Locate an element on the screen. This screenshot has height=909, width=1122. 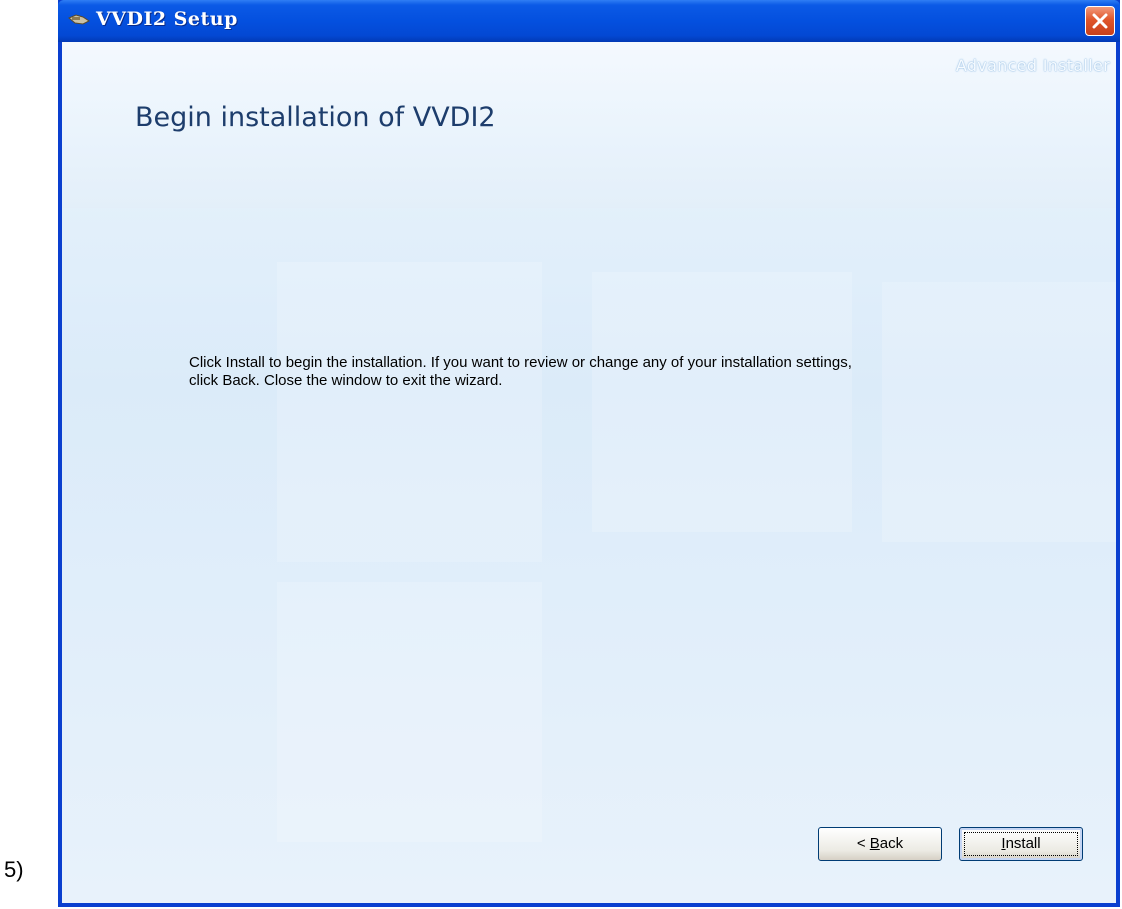
window-title: VVDI2 Setup is located at coordinates (167, 19).